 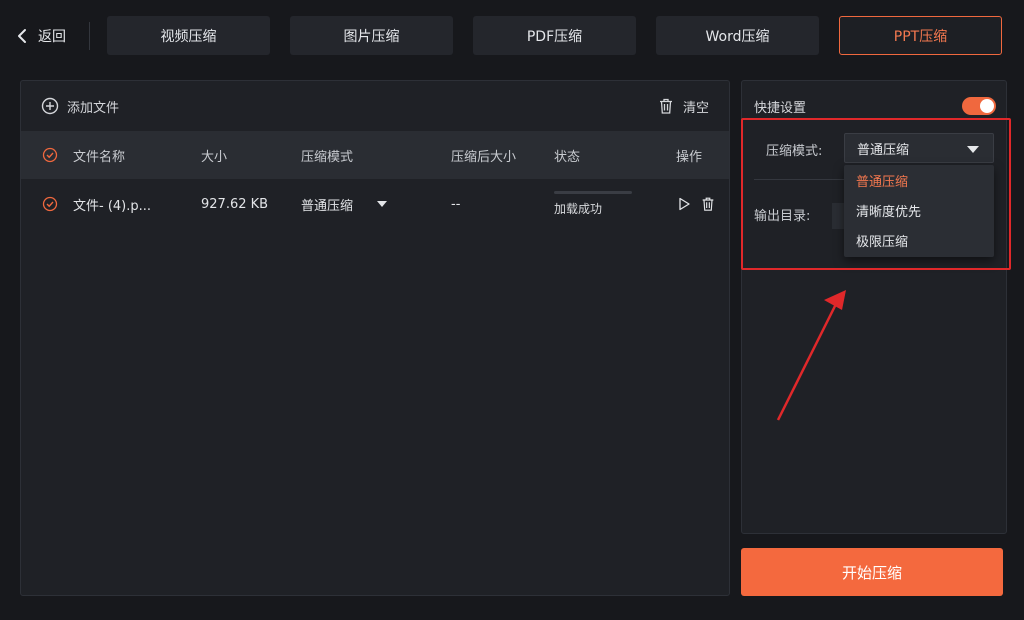 I want to click on status-text: 加载成功, so click(x=578, y=209).